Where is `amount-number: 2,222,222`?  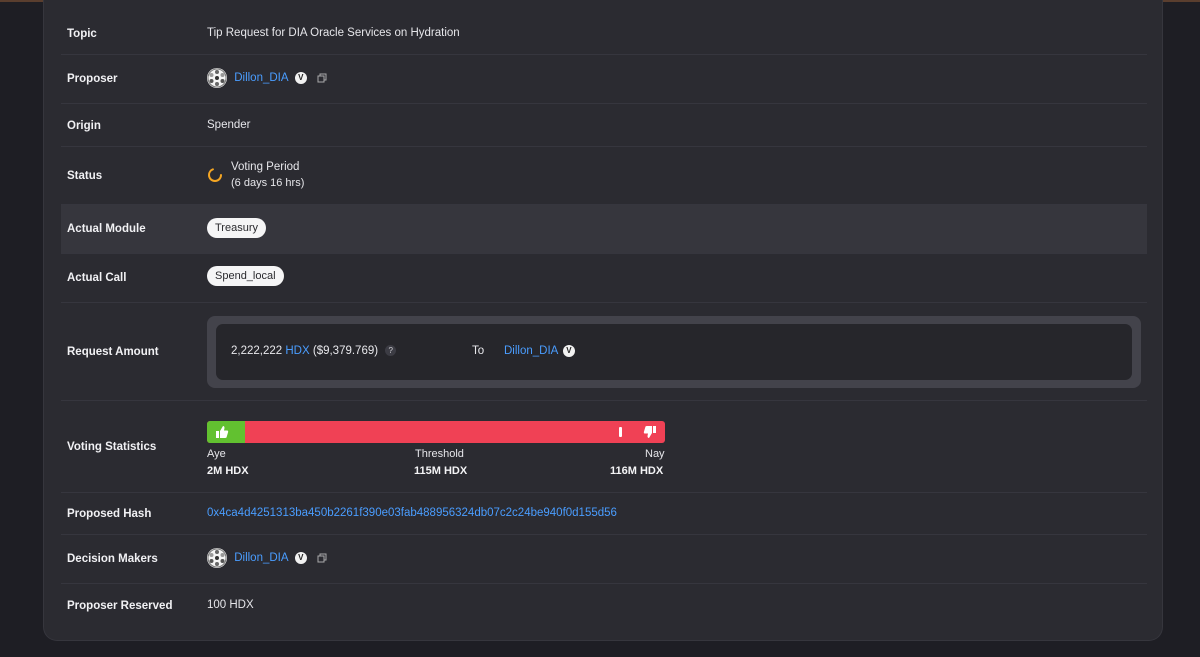
amount-number: 2,222,222 is located at coordinates (257, 351).